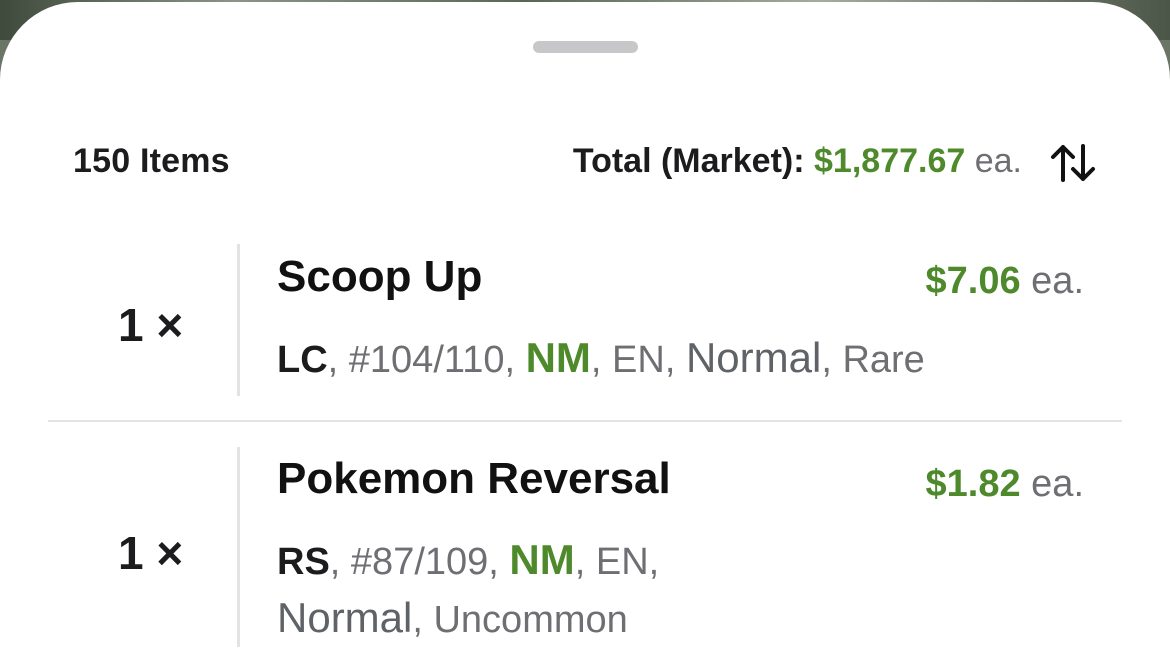 The image size is (1170, 662). What do you see at coordinates (890, 161) in the screenshot?
I see `total-value: $1,877.67` at bounding box center [890, 161].